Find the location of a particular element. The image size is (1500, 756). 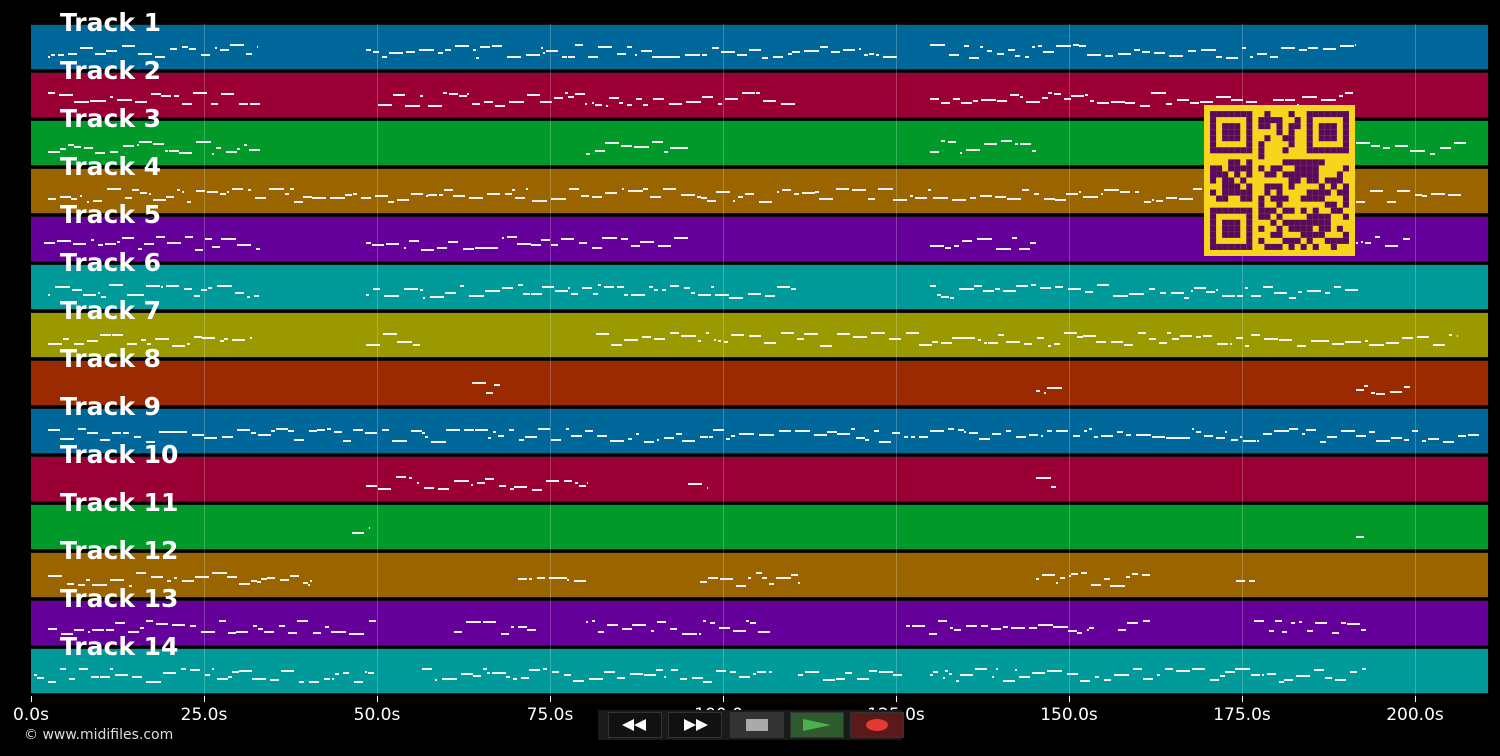

fast-forward-icon is located at coordinates (696, 725).